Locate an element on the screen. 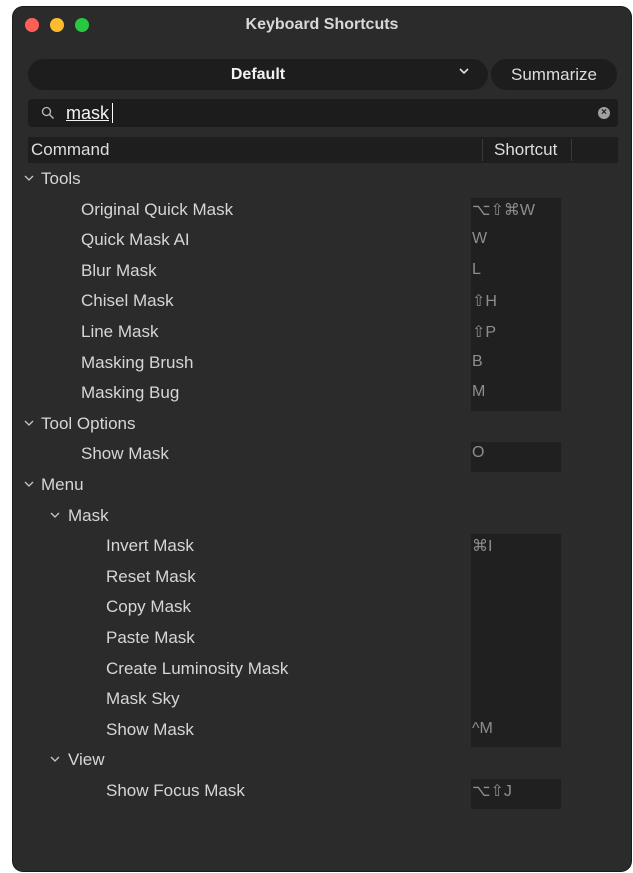 This screenshot has height=873, width=633. command-row: Copy Mask is located at coordinates (322, 608).